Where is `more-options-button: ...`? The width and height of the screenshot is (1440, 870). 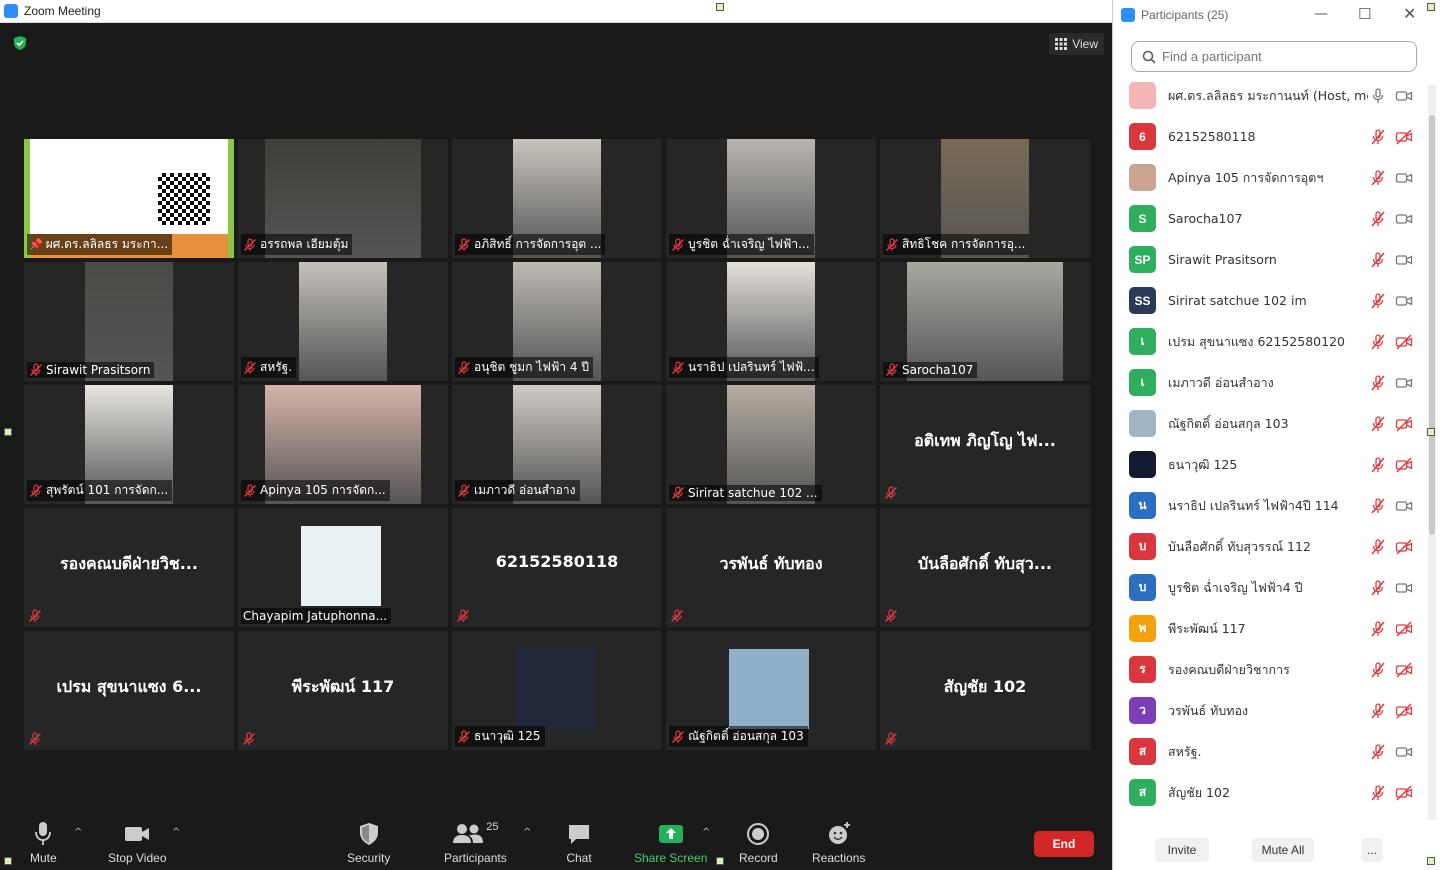
more-options-button: ... is located at coordinates (1372, 850).